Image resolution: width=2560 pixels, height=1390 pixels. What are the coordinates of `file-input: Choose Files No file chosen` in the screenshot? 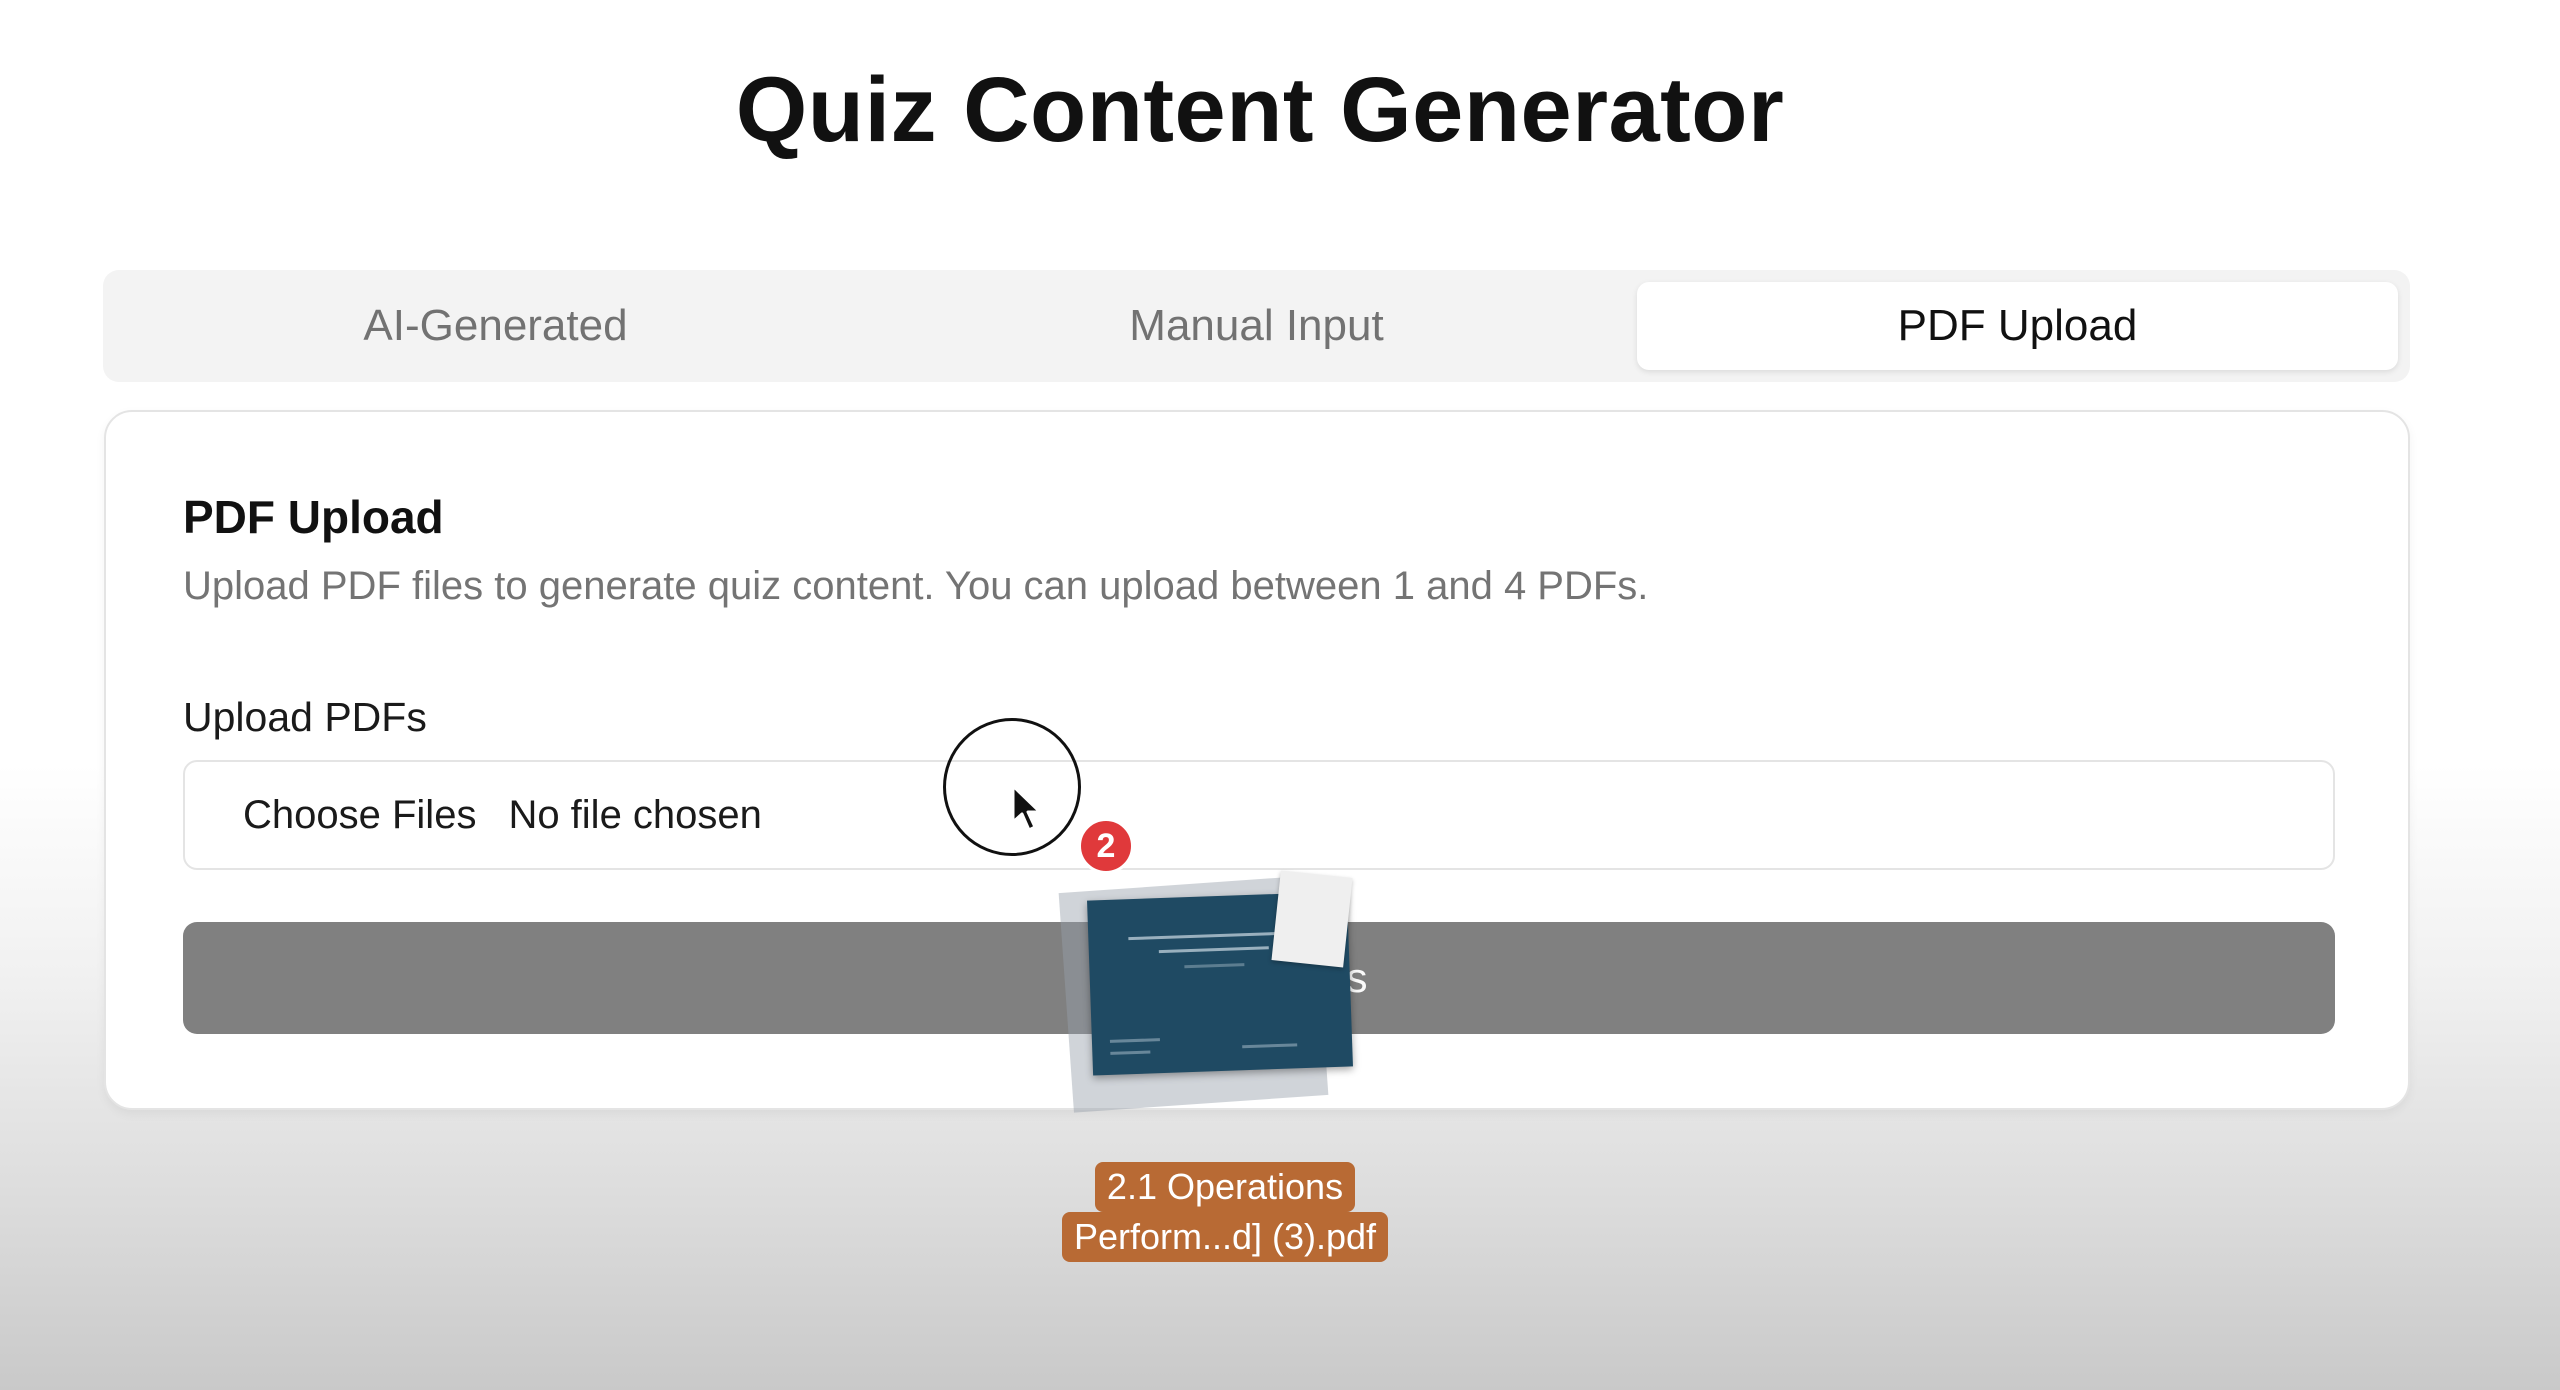 It's located at (1259, 815).